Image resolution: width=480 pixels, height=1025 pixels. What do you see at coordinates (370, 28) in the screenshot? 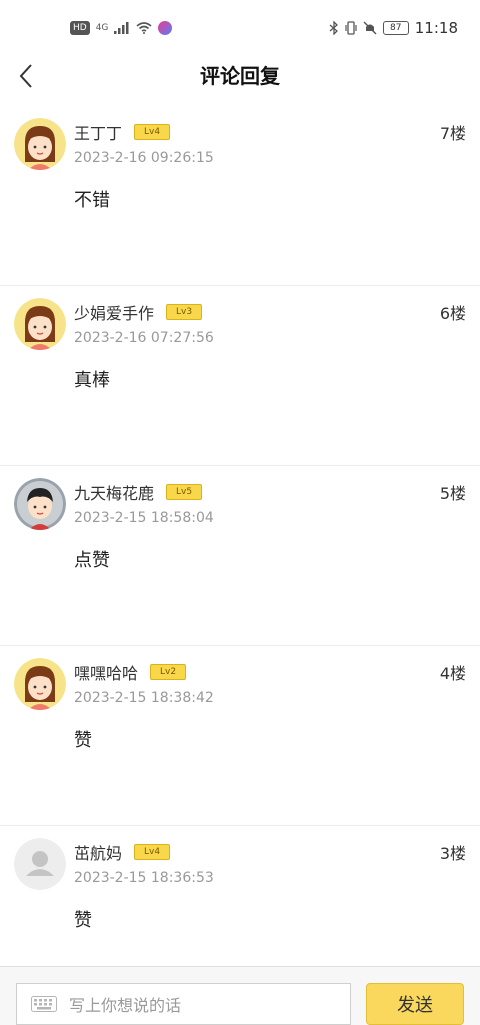
I see `mute-icon` at bounding box center [370, 28].